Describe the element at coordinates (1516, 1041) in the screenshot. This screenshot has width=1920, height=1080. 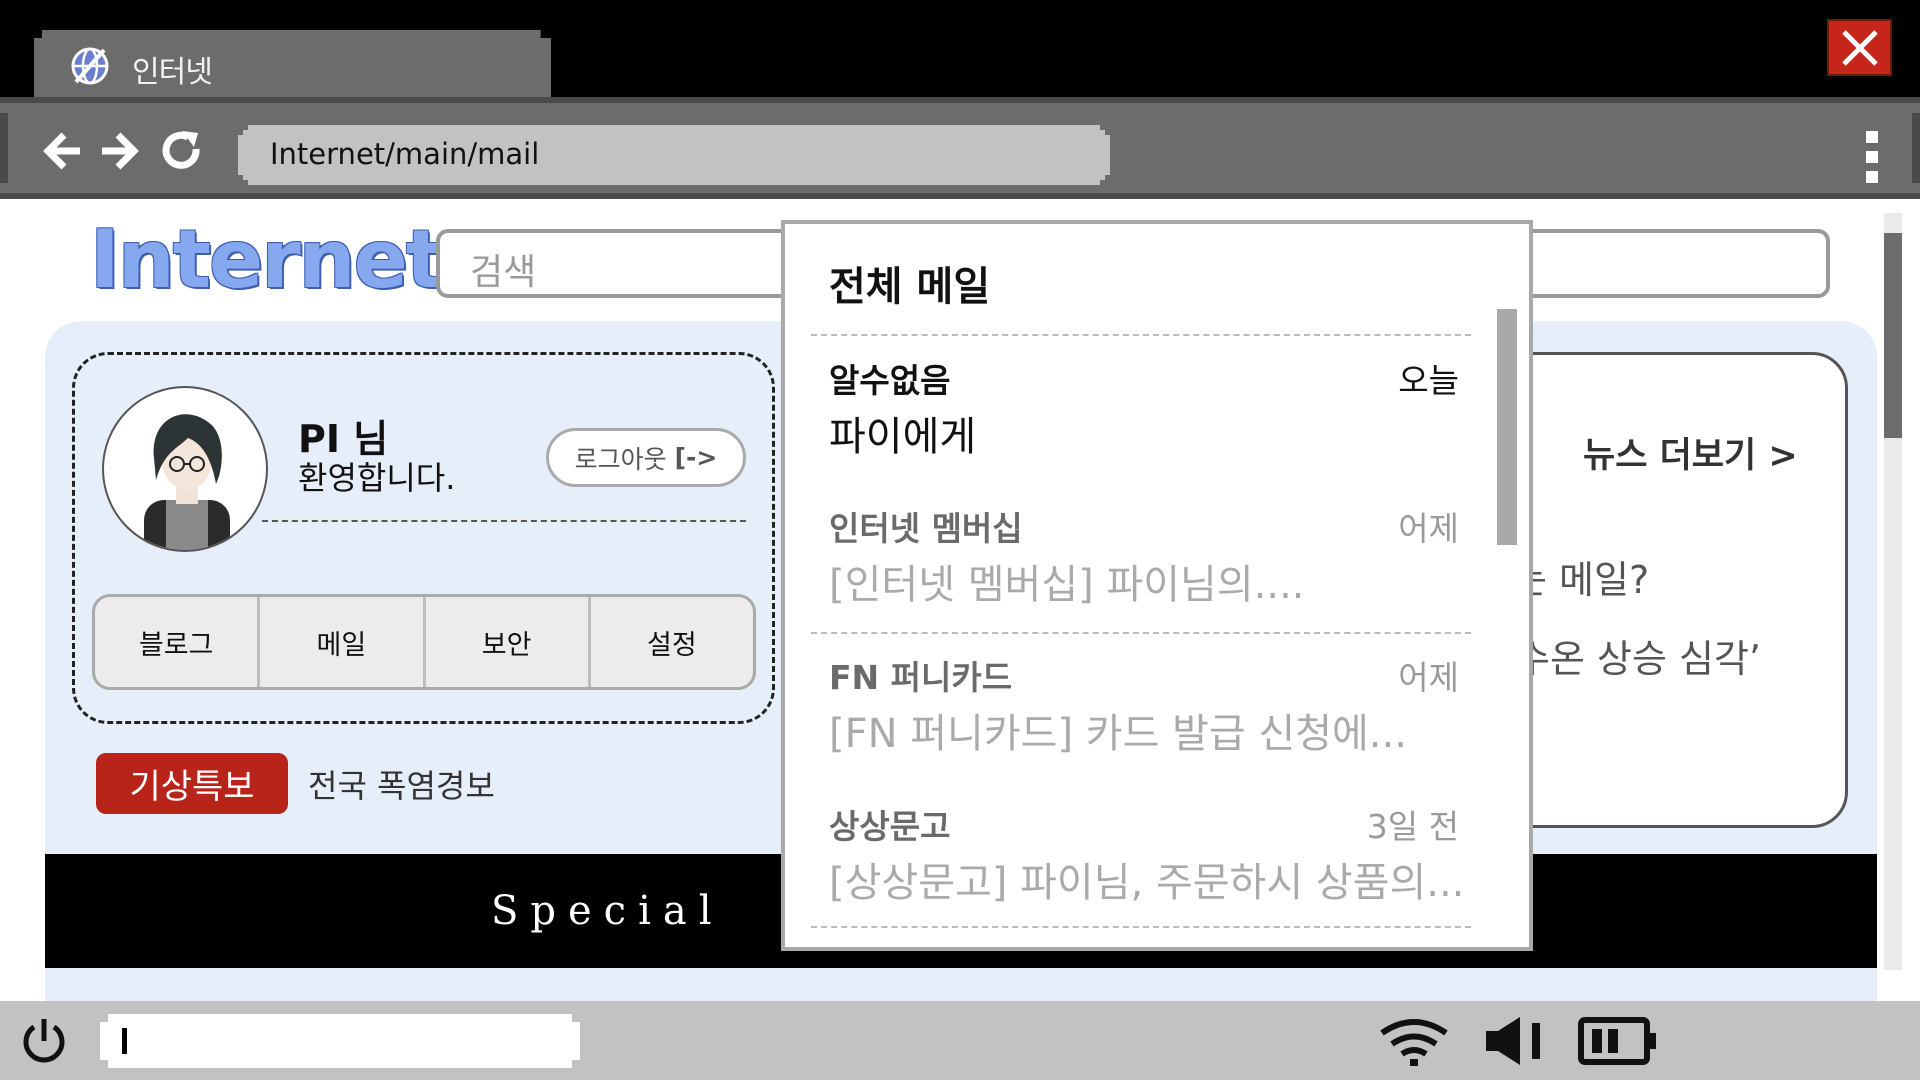
I see `volume-icon` at that location.